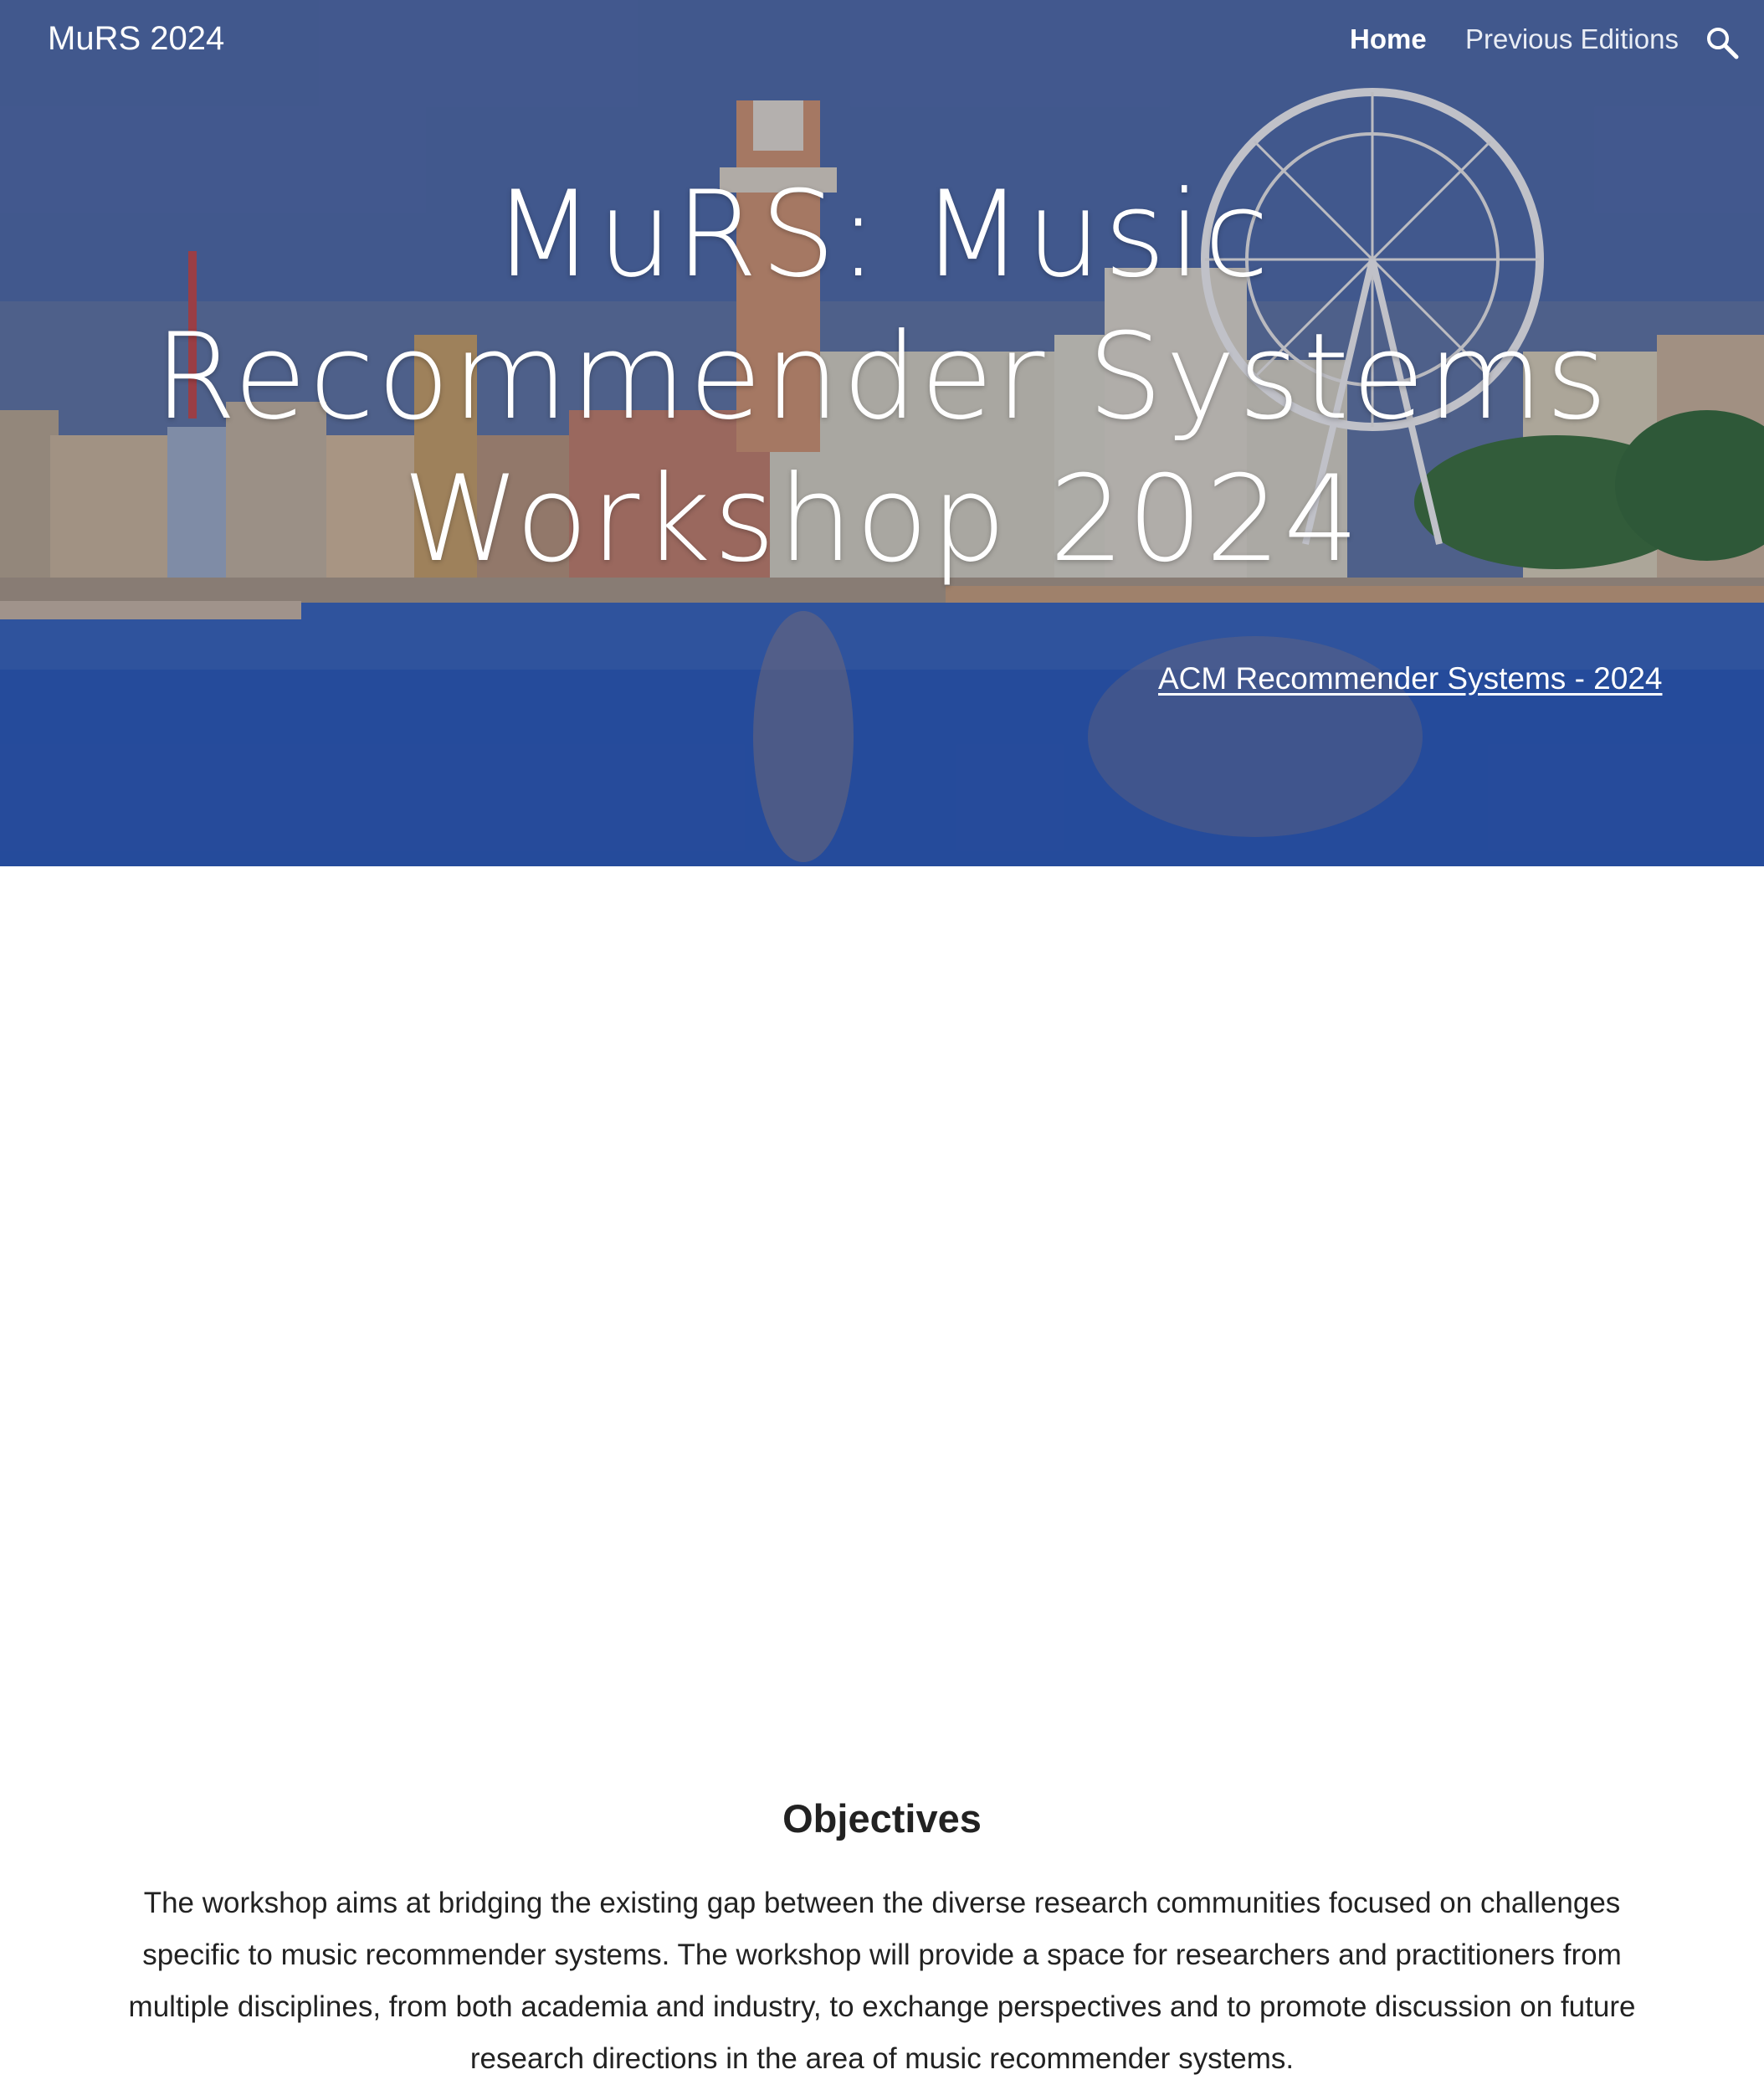 This screenshot has height=2085, width=1764. Describe the element at coordinates (882, 519) in the screenshot. I see `hero-title-line: Workshop 2024` at that location.